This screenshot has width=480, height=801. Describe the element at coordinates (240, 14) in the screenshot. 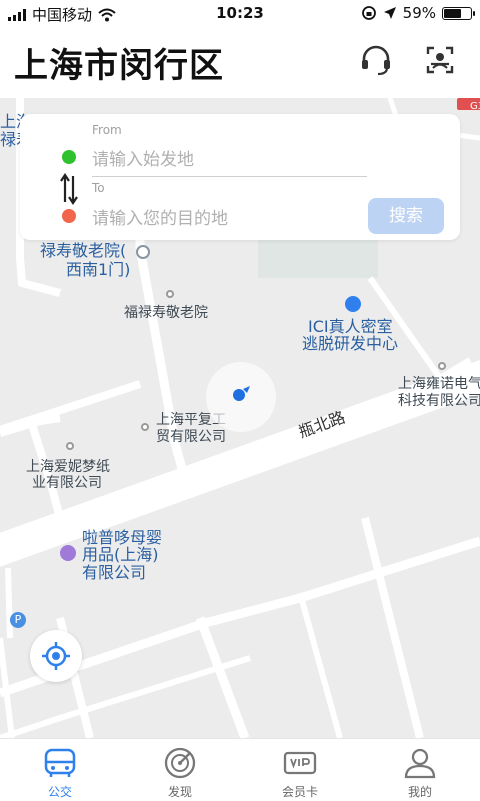

I see `status-bar: 中国移动 10:23 59%` at that location.